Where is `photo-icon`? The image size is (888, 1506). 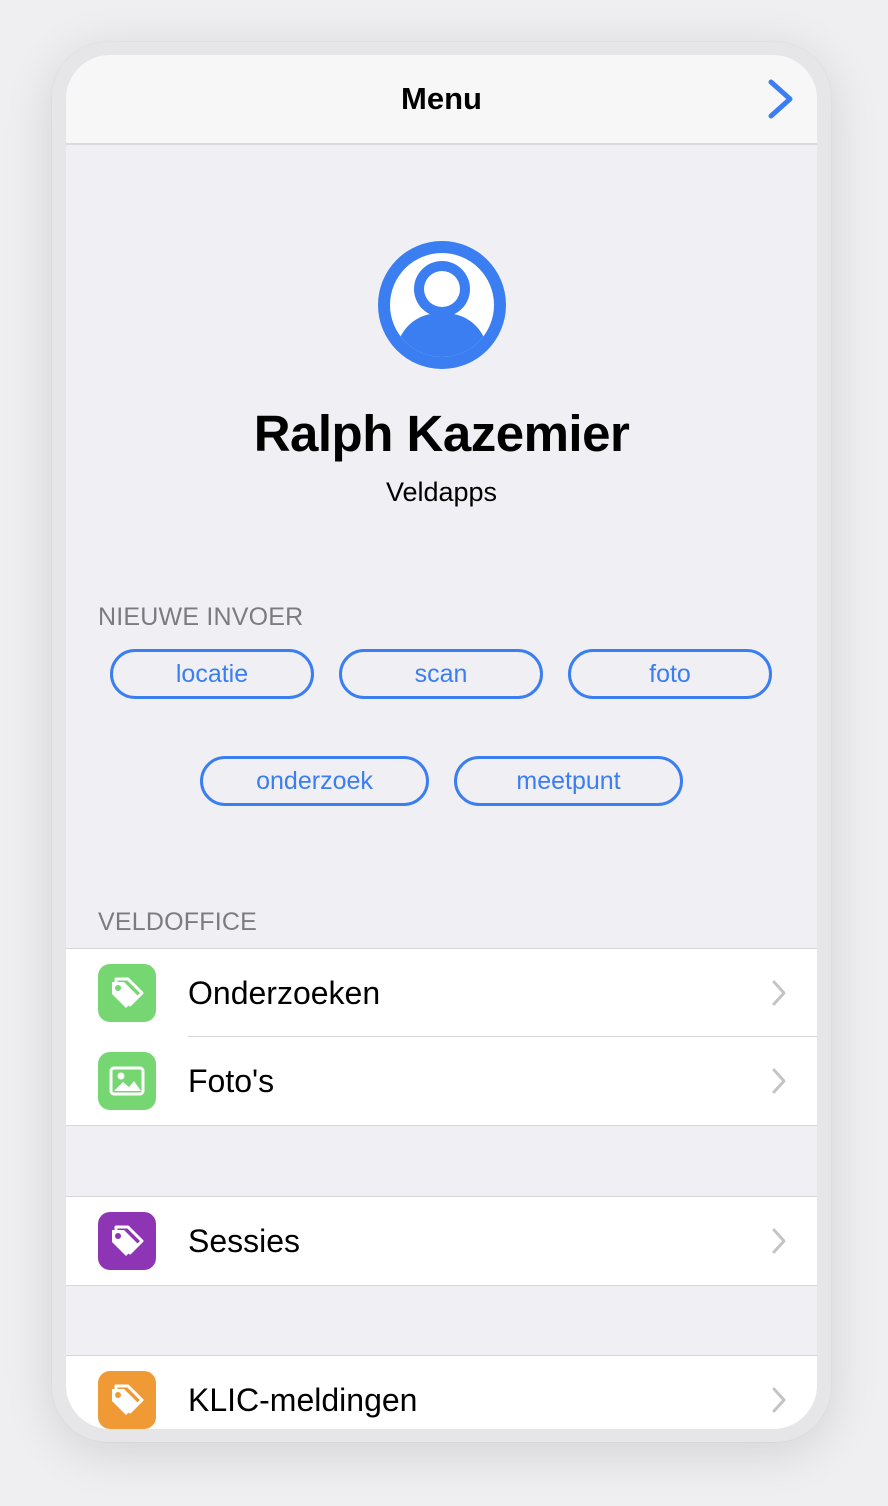
photo-icon is located at coordinates (127, 1081).